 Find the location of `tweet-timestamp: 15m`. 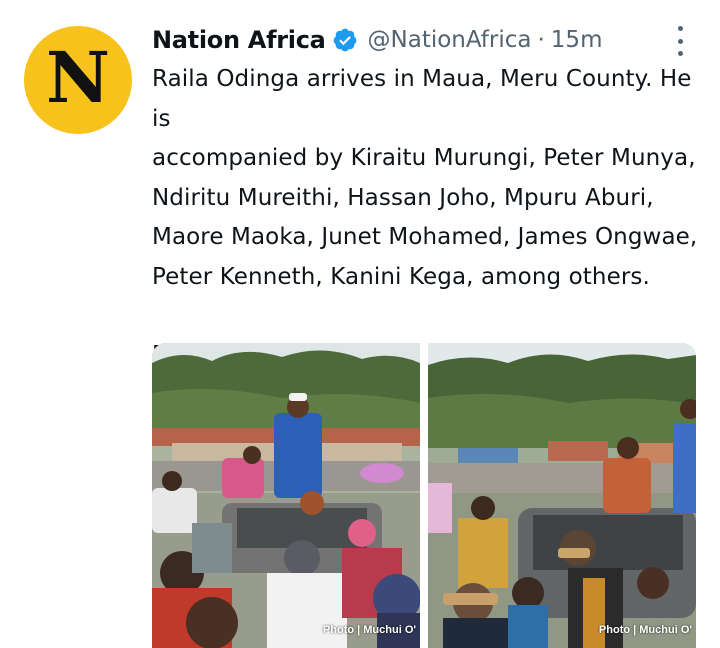

tweet-timestamp: 15m is located at coordinates (577, 40).